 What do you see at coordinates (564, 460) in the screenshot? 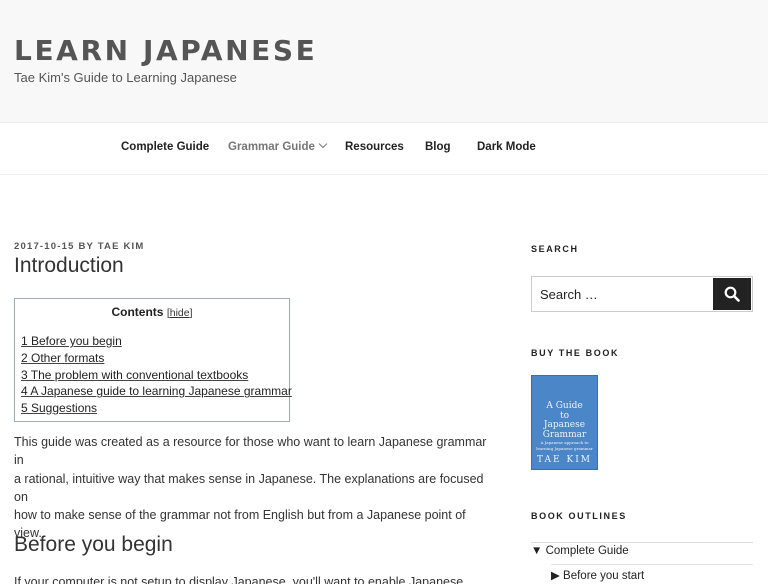
I see `book-author: TAE KIM` at bounding box center [564, 460].